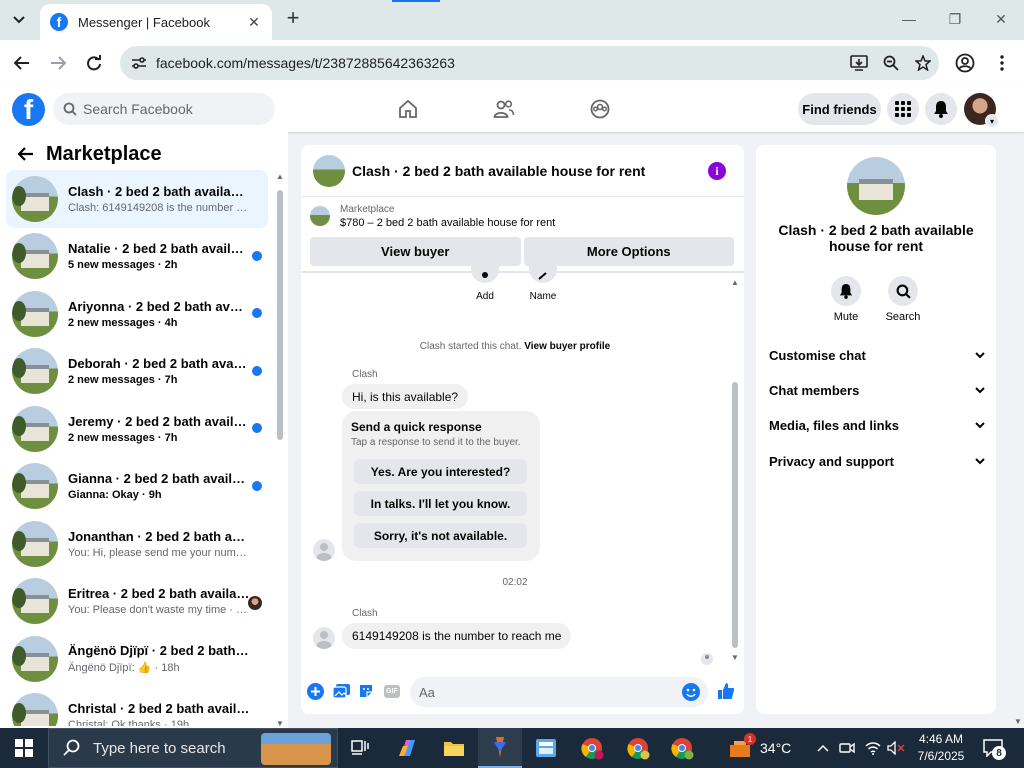 The height and width of the screenshot is (768, 1024). What do you see at coordinates (1002, 63) in the screenshot?
I see `browser-menu-button` at bounding box center [1002, 63].